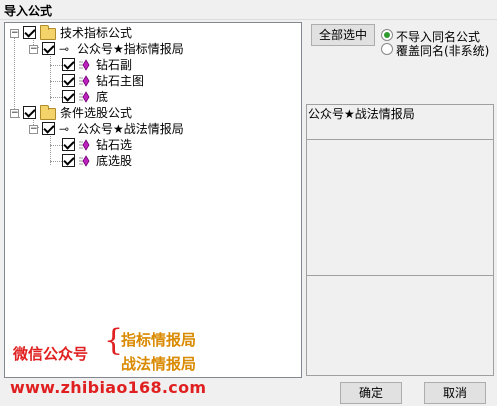 This screenshot has width=497, height=406. Describe the element at coordinates (159, 364) in the screenshot. I see `watermark-item-tactics: 战法情报局` at that location.